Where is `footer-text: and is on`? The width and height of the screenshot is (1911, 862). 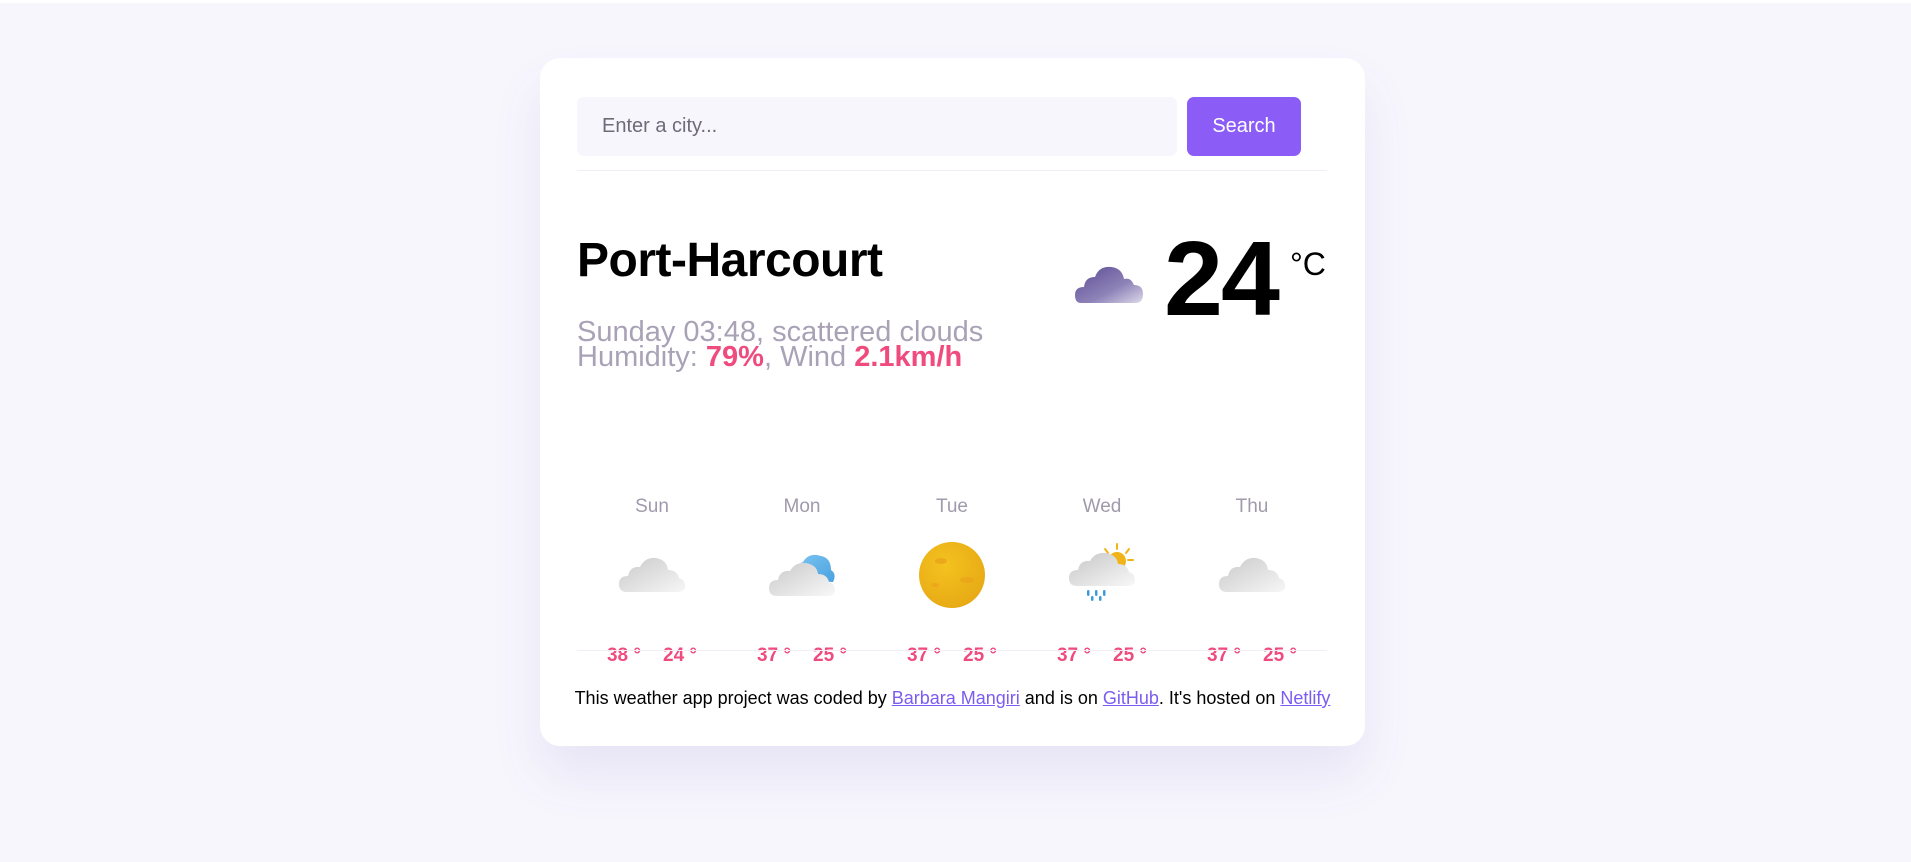
footer-text: and is on is located at coordinates (1061, 698).